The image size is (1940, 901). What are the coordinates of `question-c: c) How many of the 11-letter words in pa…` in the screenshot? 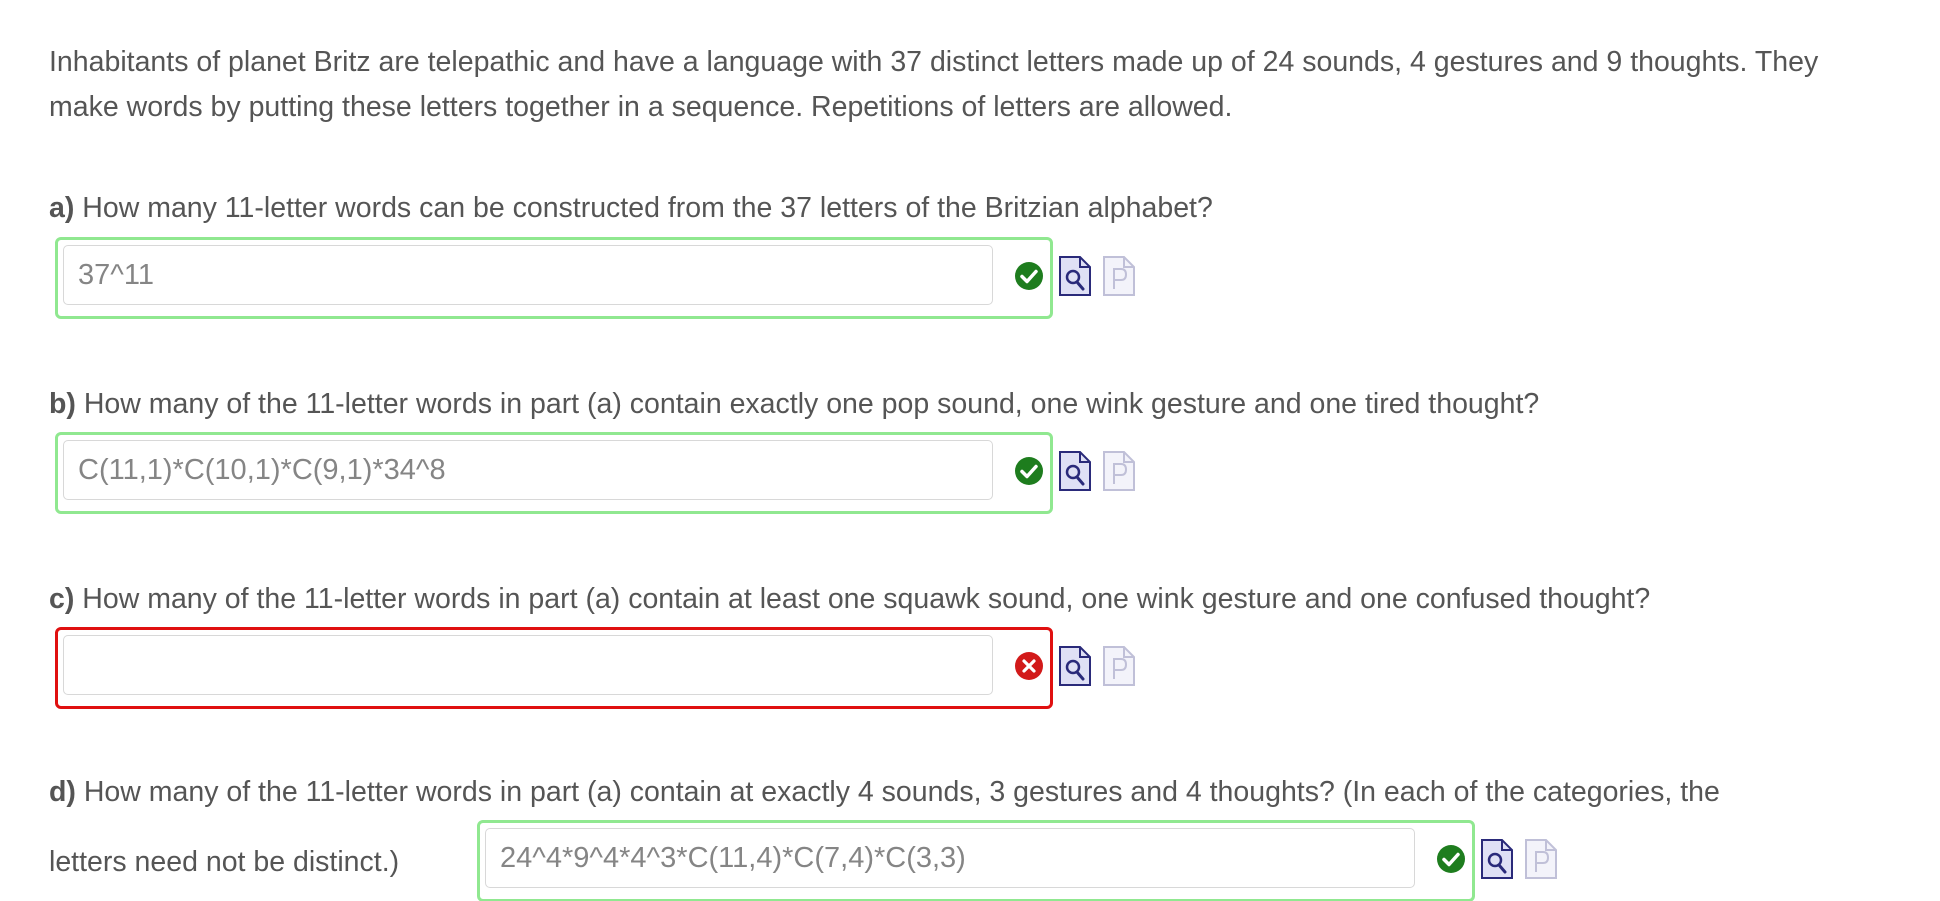 It's located at (849, 599).